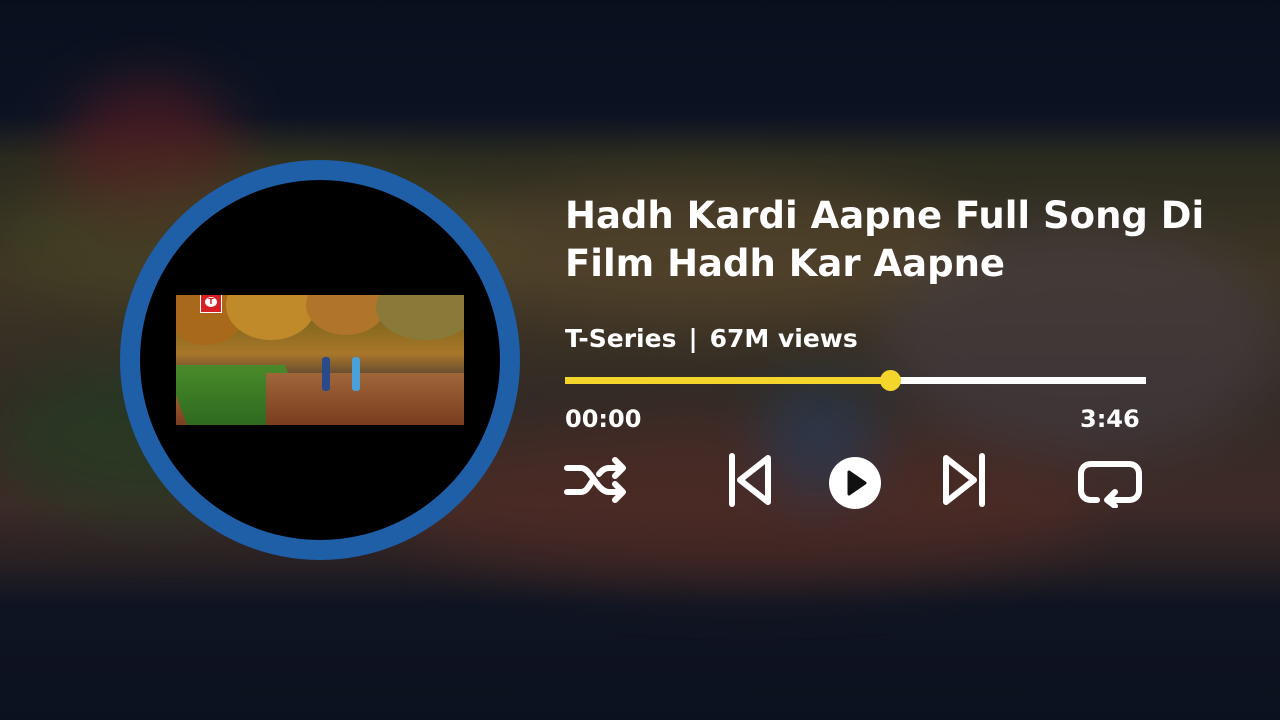 This screenshot has height=720, width=1280. I want to click on shuffle-icon, so click(595, 480).